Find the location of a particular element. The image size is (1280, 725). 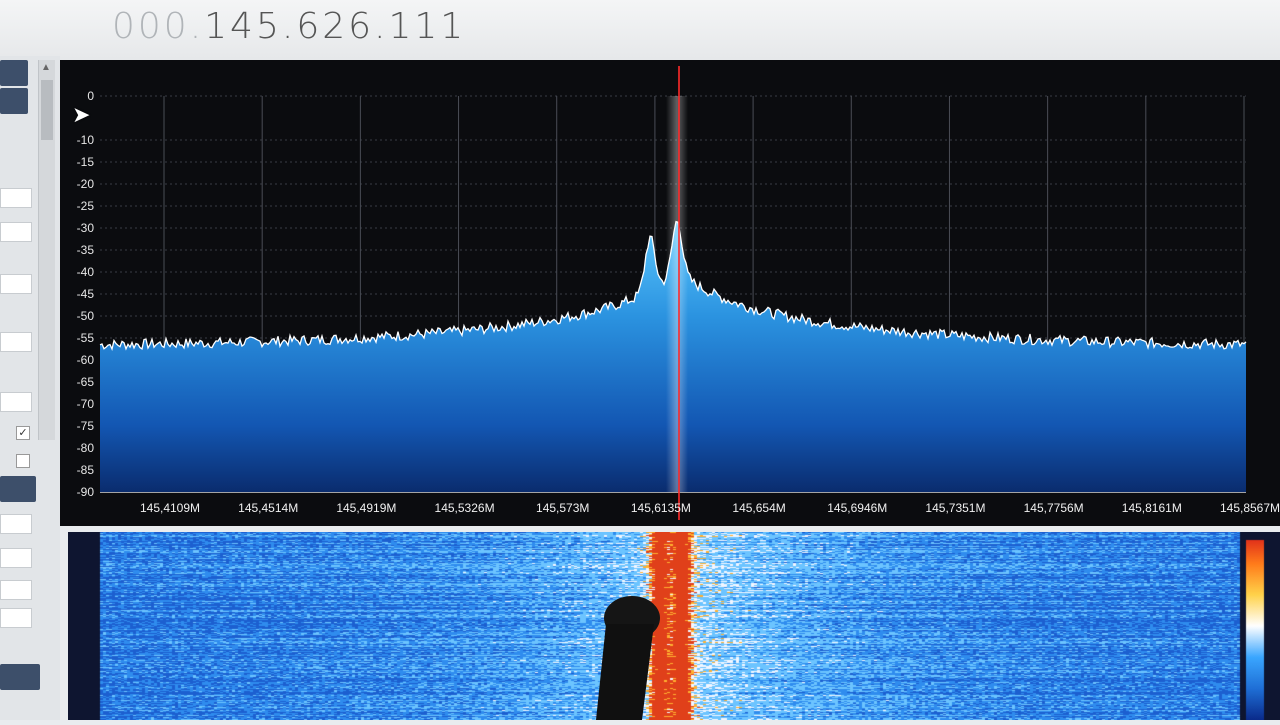

sidebar-scrollbar: ▲ is located at coordinates (46, 250).